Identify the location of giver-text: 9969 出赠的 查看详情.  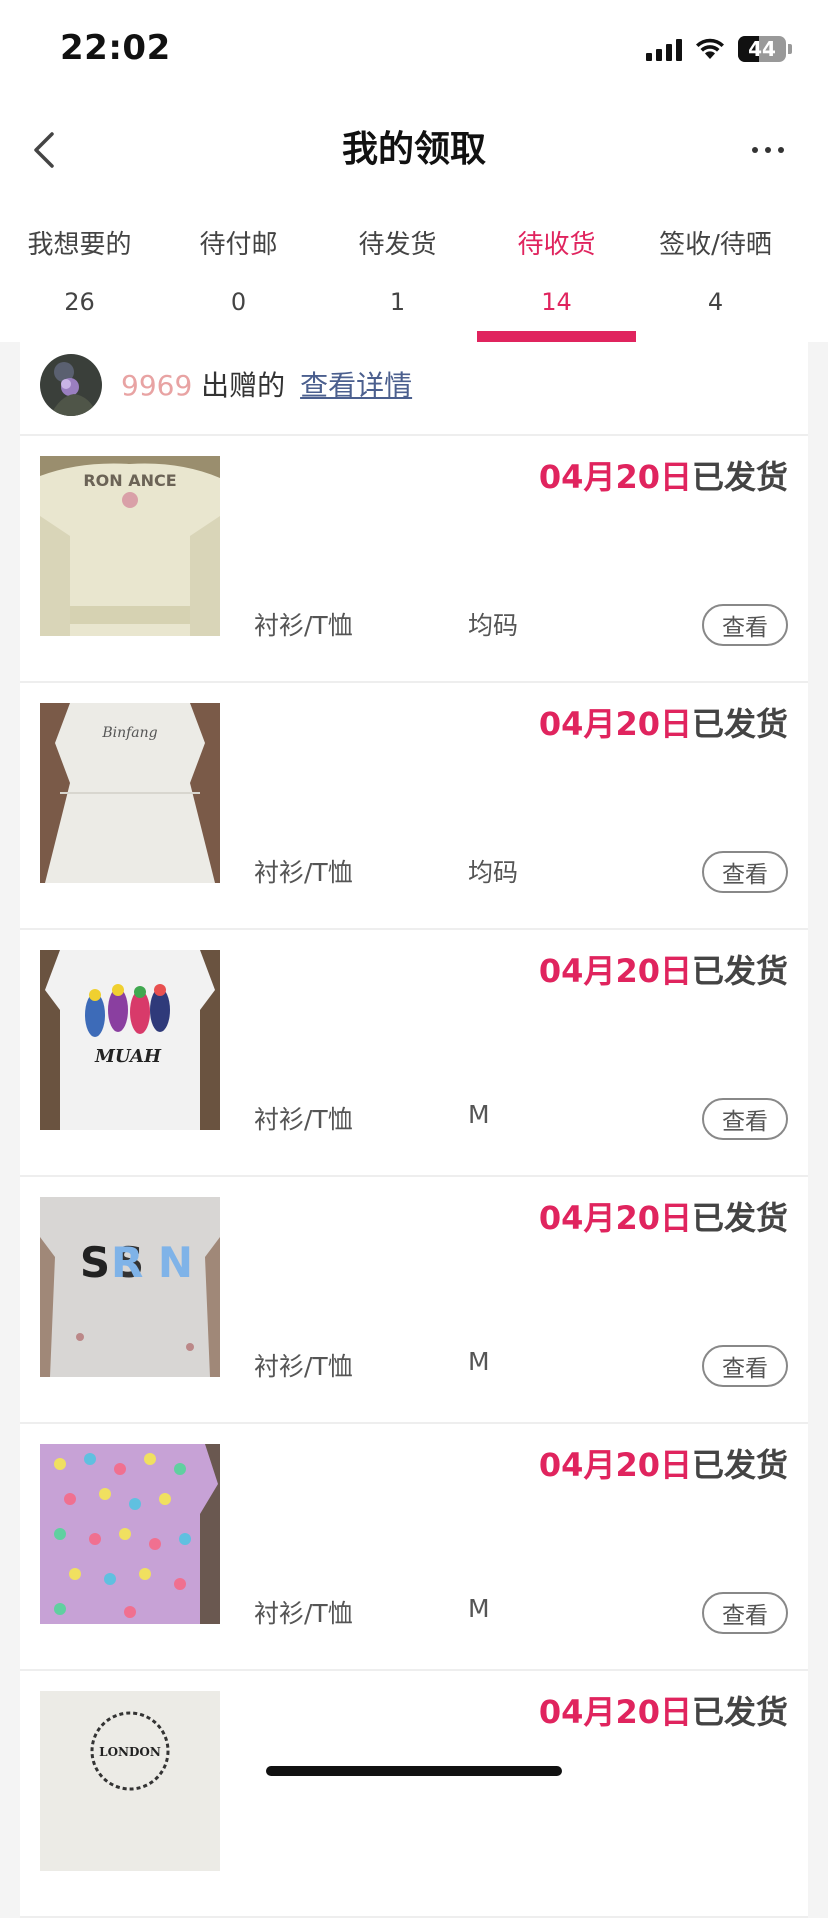
(266, 384).